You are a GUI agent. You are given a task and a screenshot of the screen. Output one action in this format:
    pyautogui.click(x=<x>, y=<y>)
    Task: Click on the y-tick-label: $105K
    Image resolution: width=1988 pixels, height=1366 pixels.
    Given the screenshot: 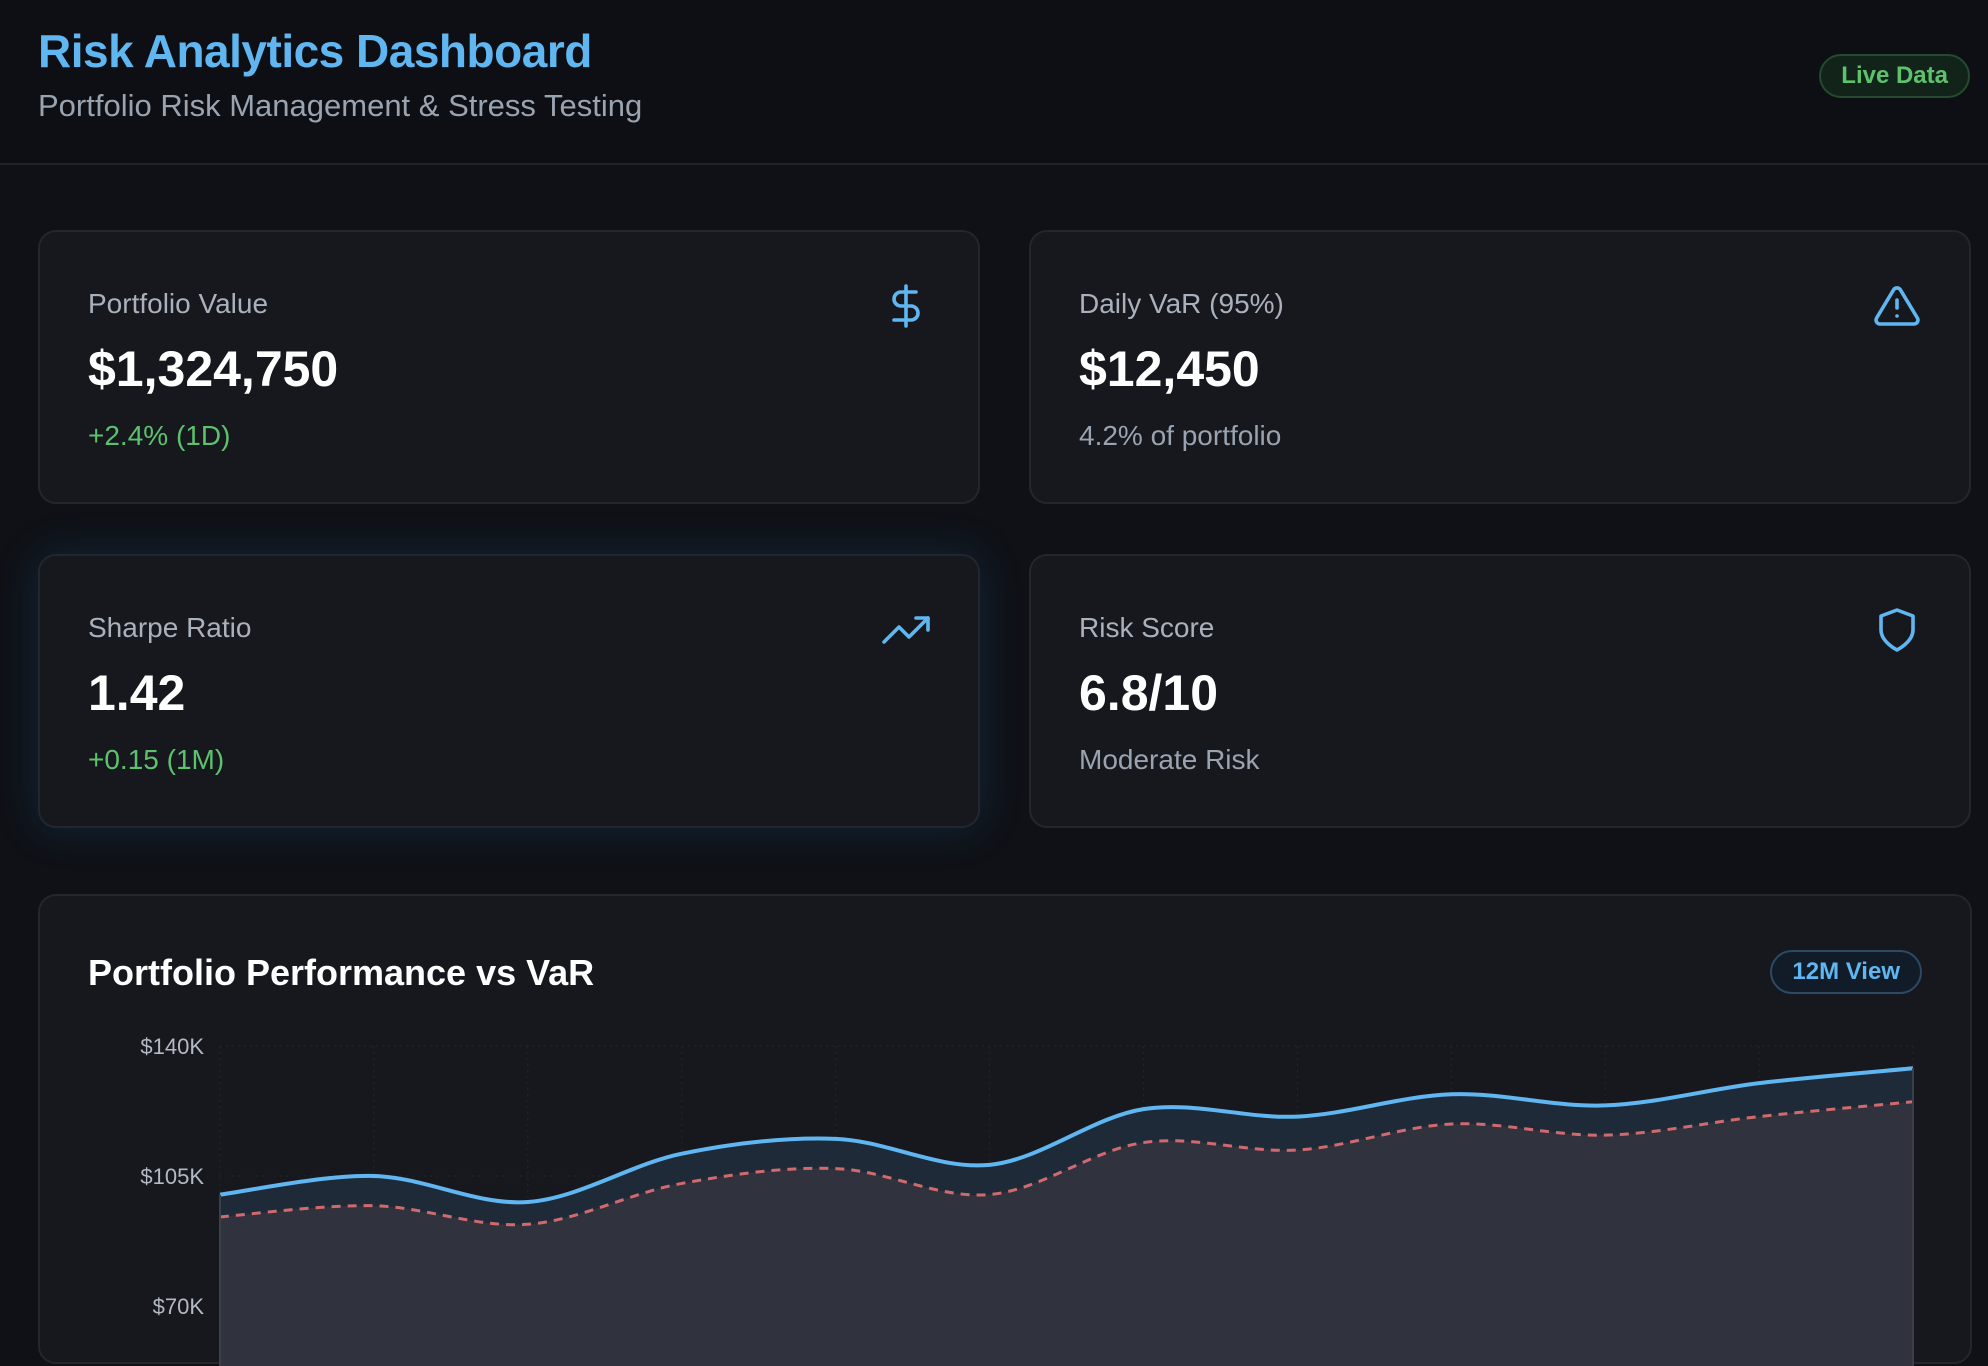 What is the action you would take?
    pyautogui.click(x=172, y=1176)
    